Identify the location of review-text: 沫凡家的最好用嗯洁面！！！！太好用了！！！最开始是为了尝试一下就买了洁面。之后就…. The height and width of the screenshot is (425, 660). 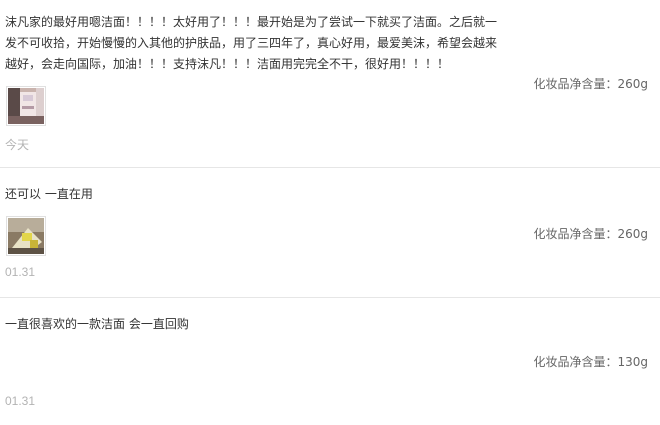
(251, 43).